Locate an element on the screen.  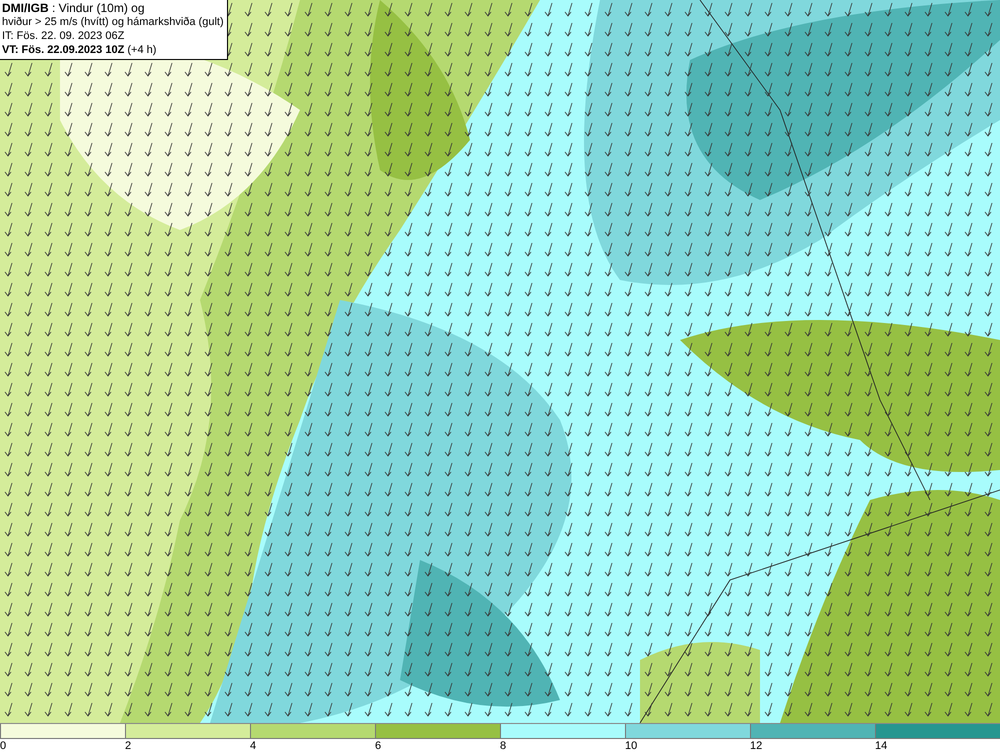
legend-tick-label: 10 is located at coordinates (631, 746).